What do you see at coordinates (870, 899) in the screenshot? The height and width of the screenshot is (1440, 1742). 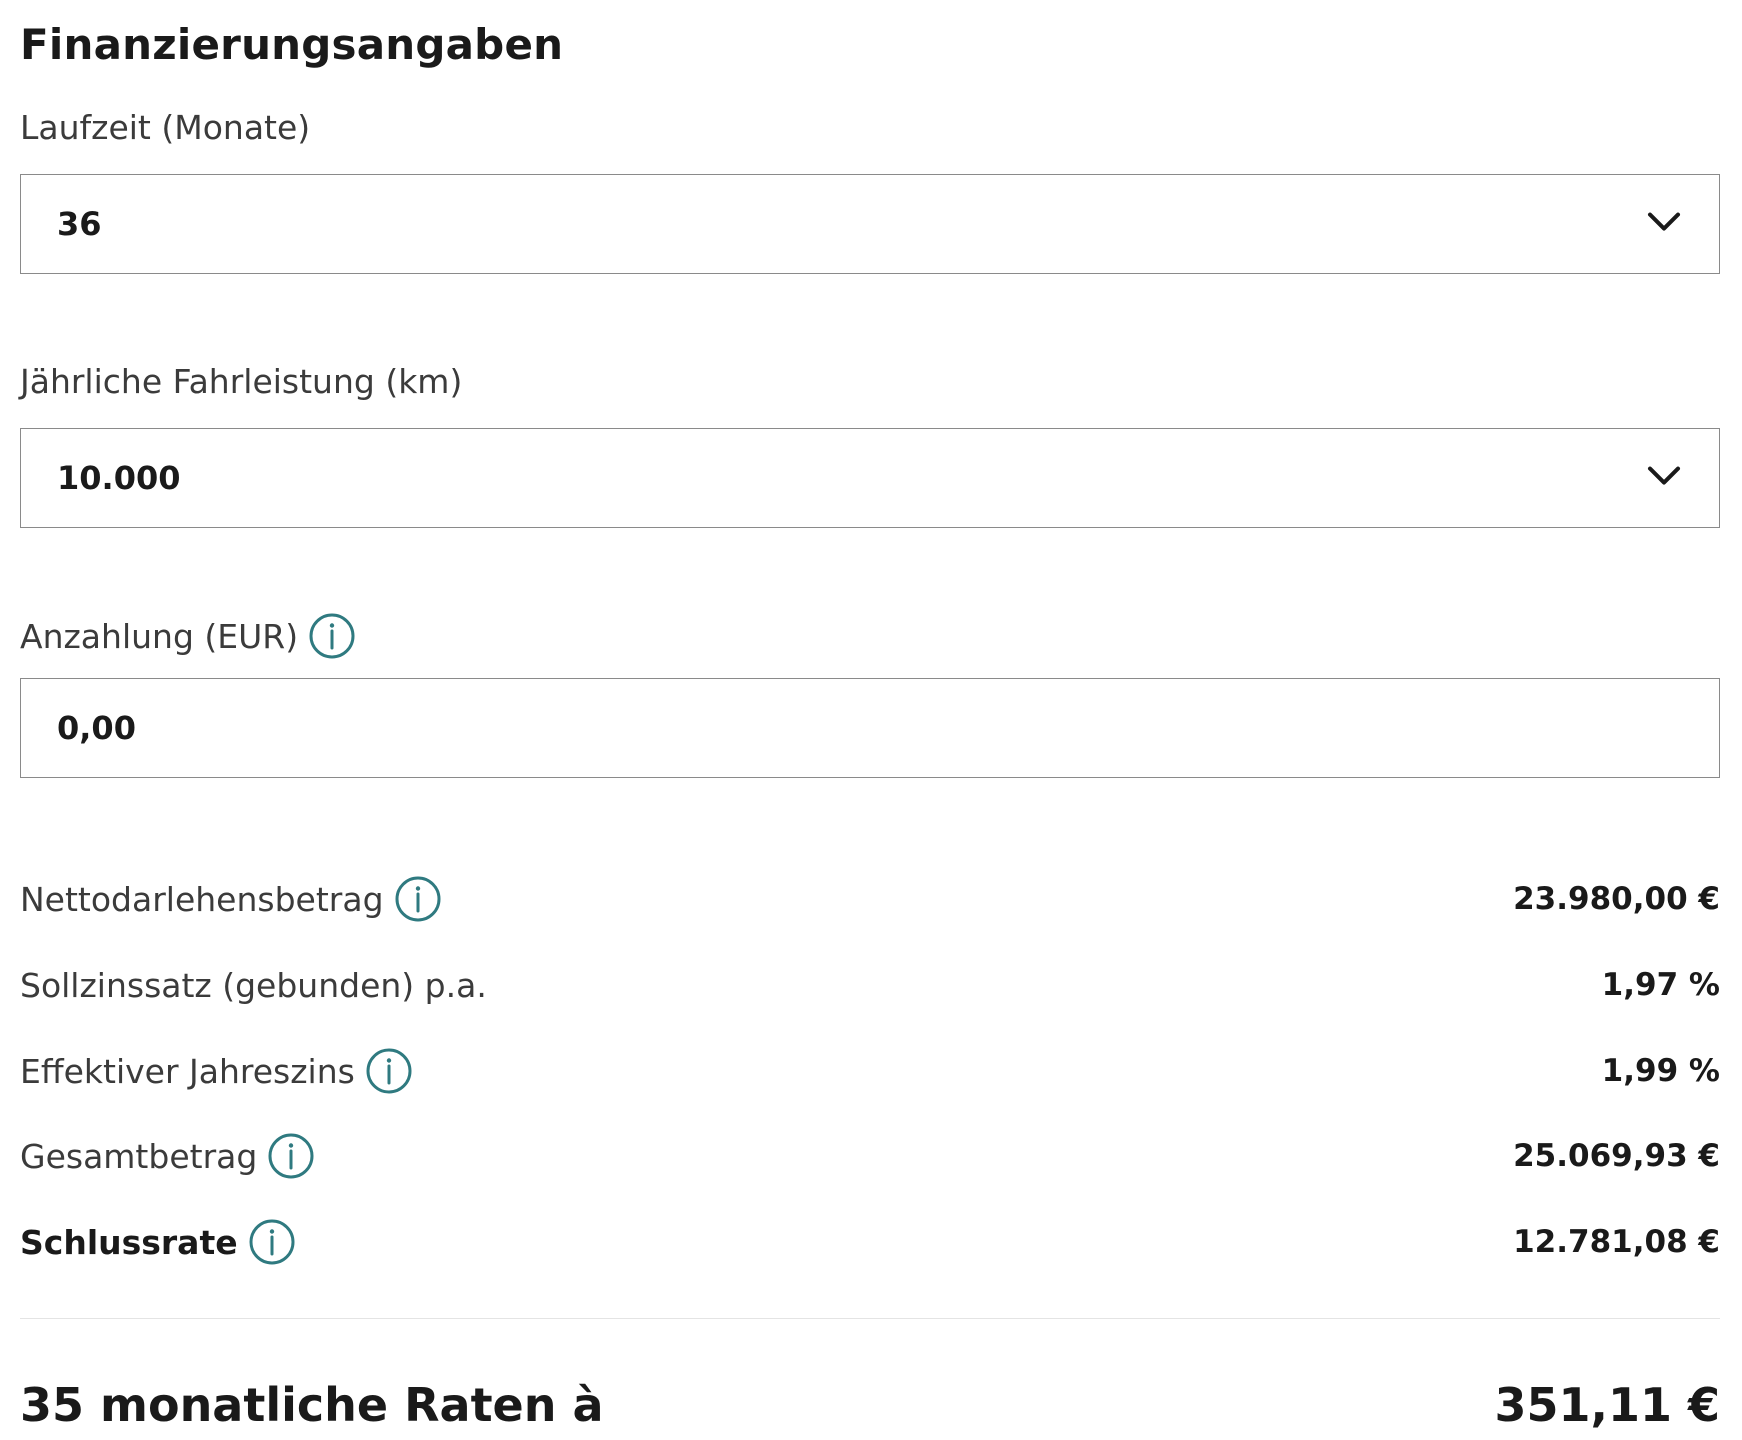 I see `summary-row-nettodarlehensbetrag: Nettodarlehensbetrag 23.980,00 €` at bounding box center [870, 899].